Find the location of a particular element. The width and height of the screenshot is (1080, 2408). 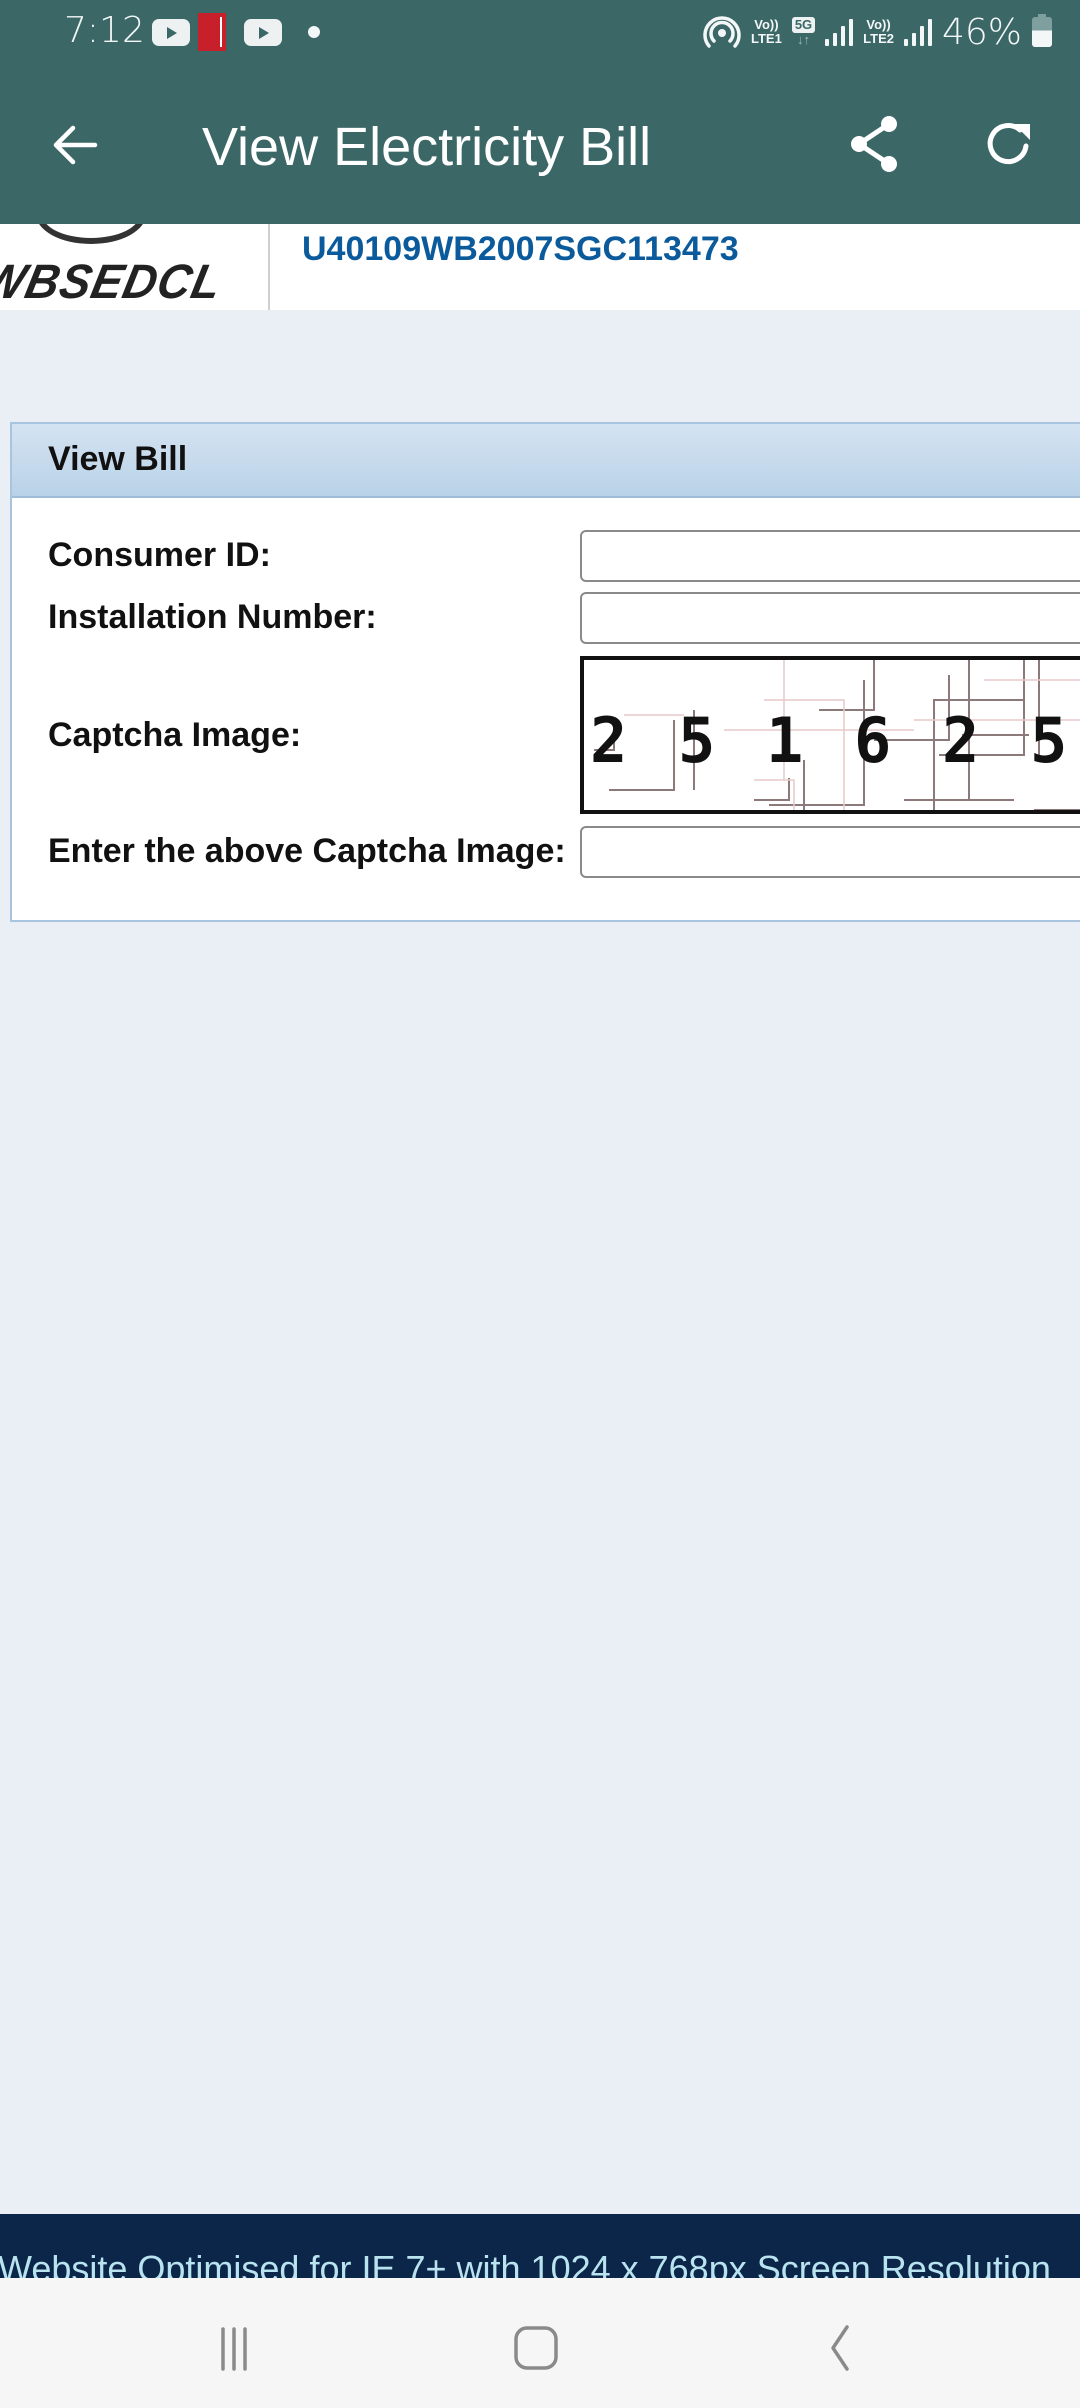

captcha-label: Captcha Image: is located at coordinates (175, 735).